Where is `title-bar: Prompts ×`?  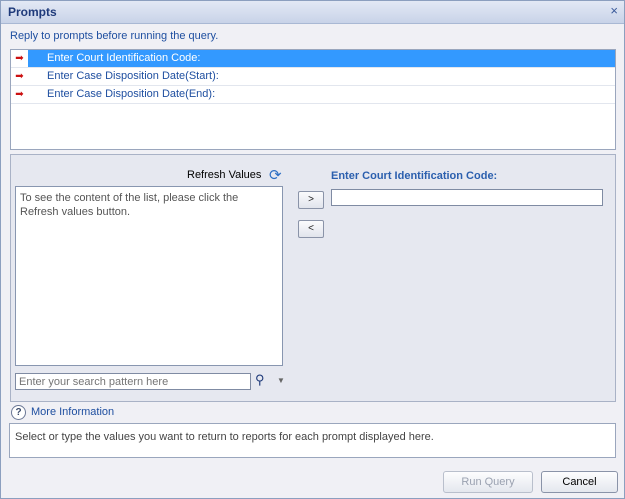
title-bar: Prompts × is located at coordinates (312, 12).